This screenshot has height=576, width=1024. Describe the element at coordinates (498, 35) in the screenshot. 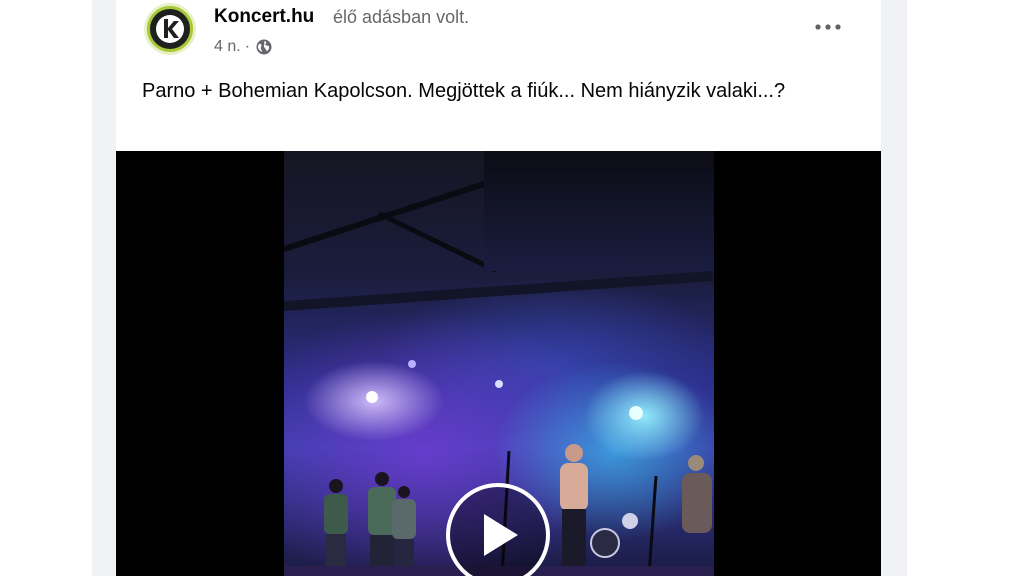

I see `post-header: Koncert.hu élő adásban volt. 4 n. ·` at that location.